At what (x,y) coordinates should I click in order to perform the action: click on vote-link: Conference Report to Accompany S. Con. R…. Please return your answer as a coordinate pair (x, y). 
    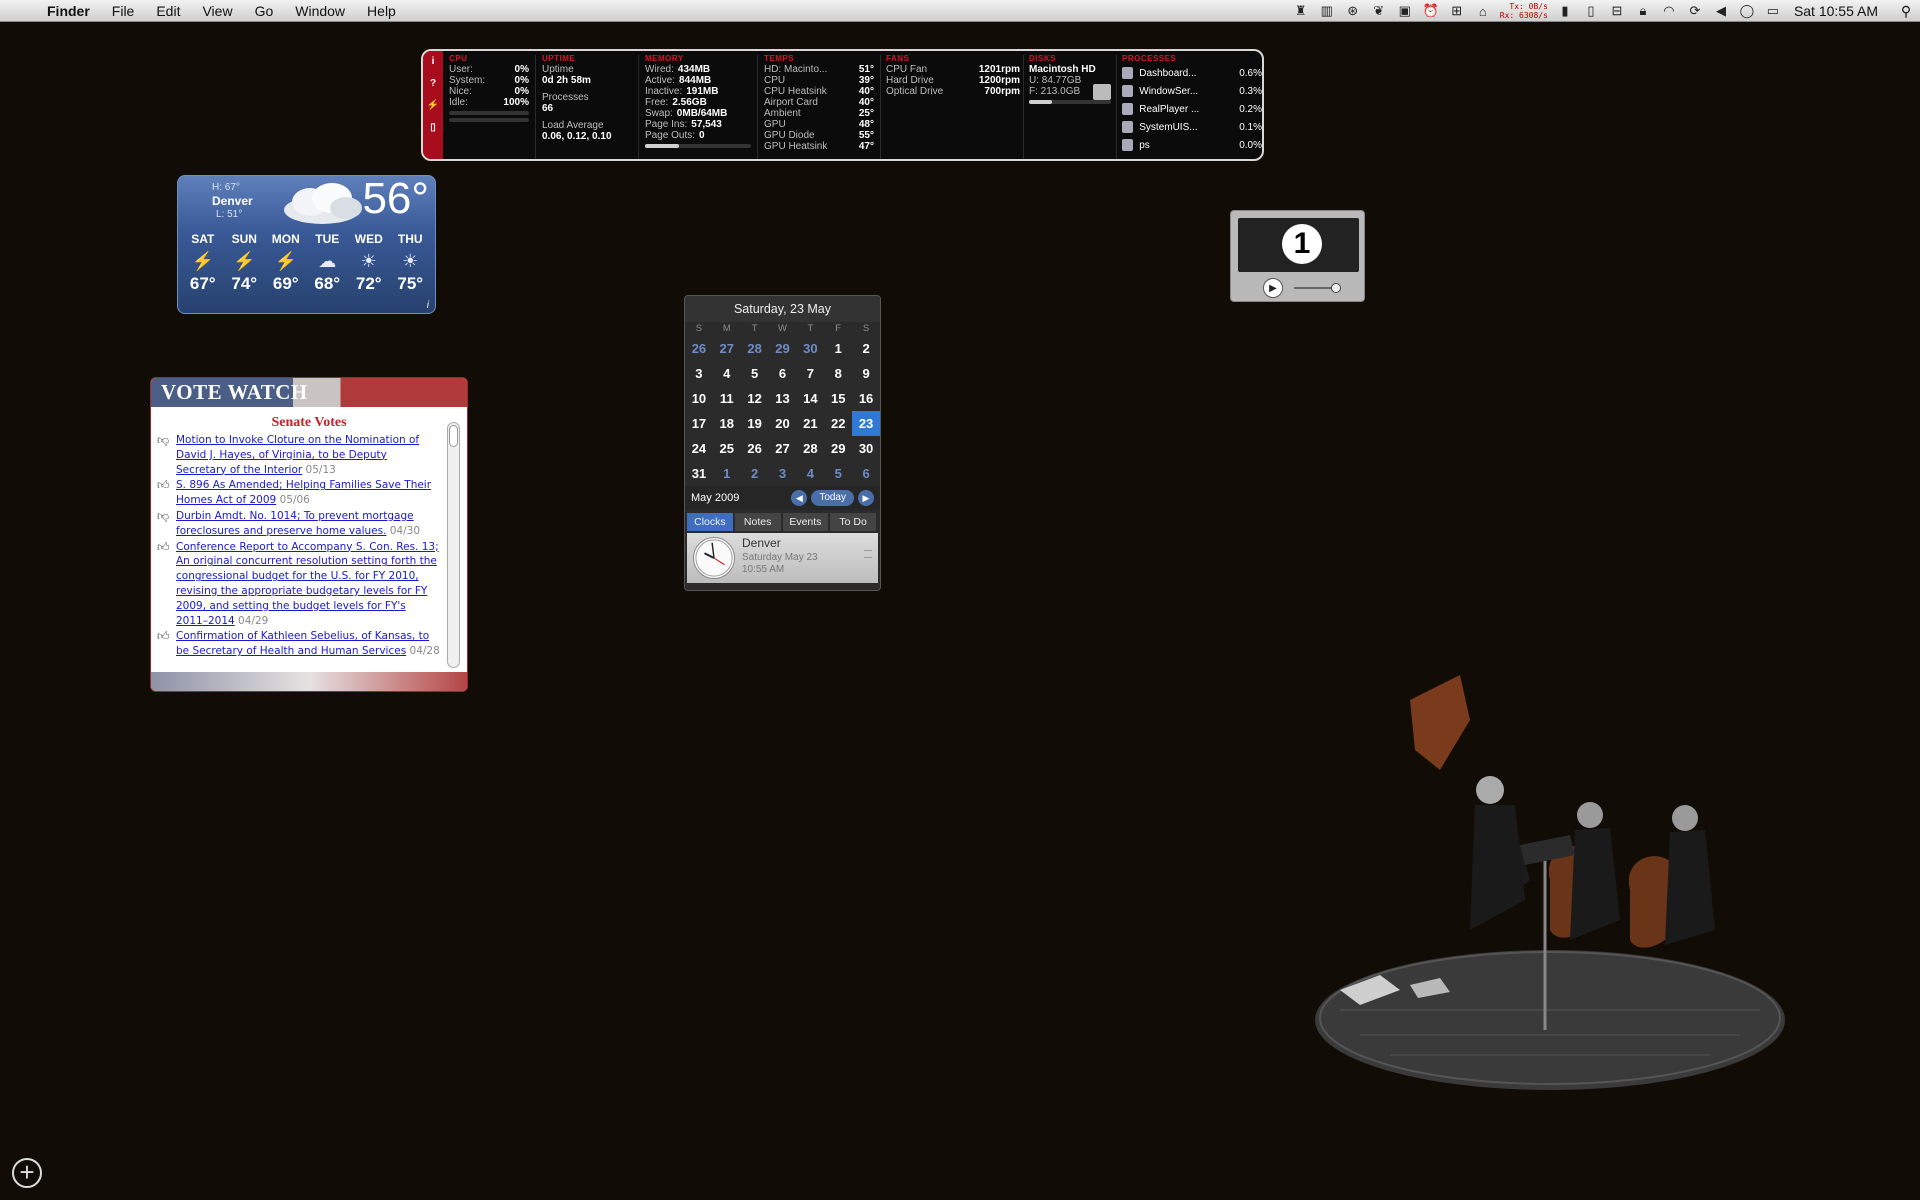
    Looking at the image, I should click on (307, 584).